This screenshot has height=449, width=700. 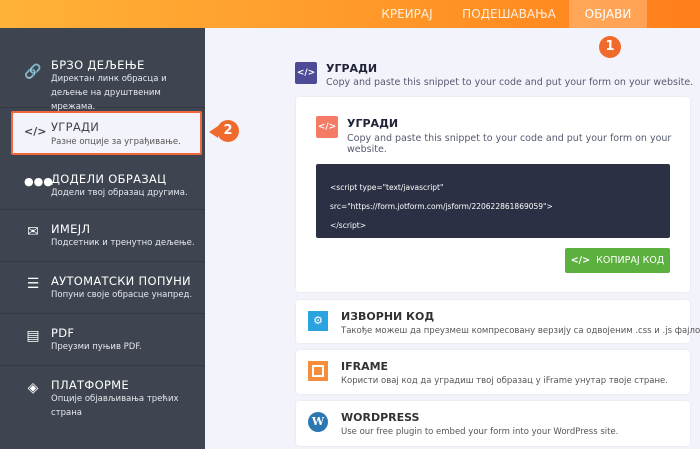 What do you see at coordinates (119, 193) in the screenshot?
I see `sidebar-item-desc: Додели твој образац другима.` at bounding box center [119, 193].